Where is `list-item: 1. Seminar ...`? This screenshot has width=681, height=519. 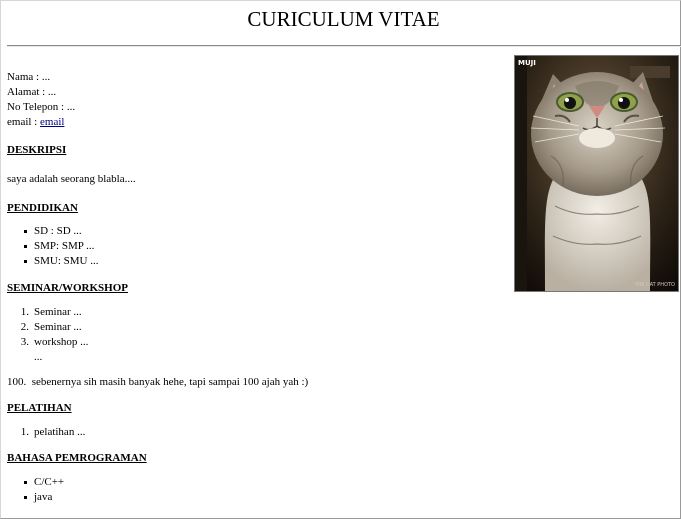 list-item: 1. Seminar ... is located at coordinates (54, 312).